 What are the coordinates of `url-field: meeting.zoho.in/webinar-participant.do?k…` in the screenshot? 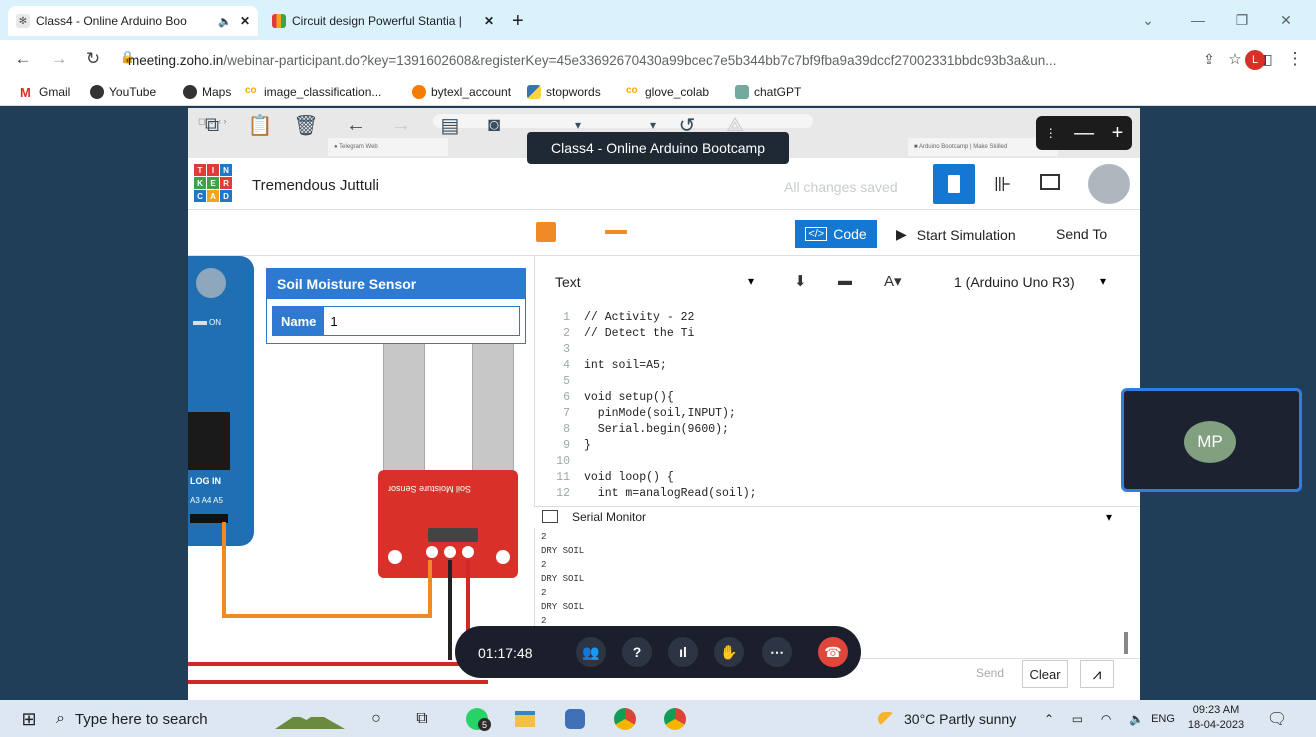 It's located at (664, 60).